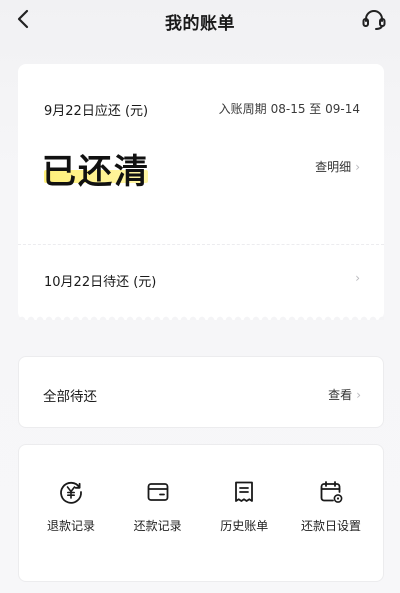  I want to click on top-navigation-bar: 我的账单, so click(200, 20).